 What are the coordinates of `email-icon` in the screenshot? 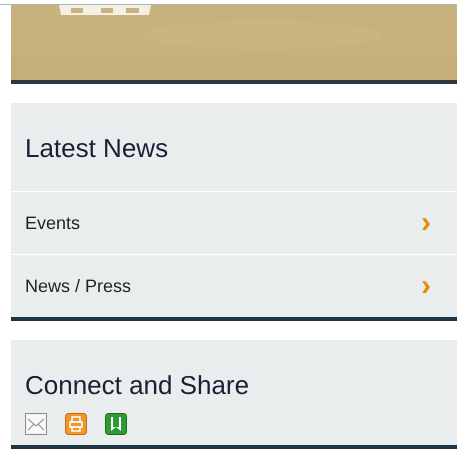 It's located at (36, 424).